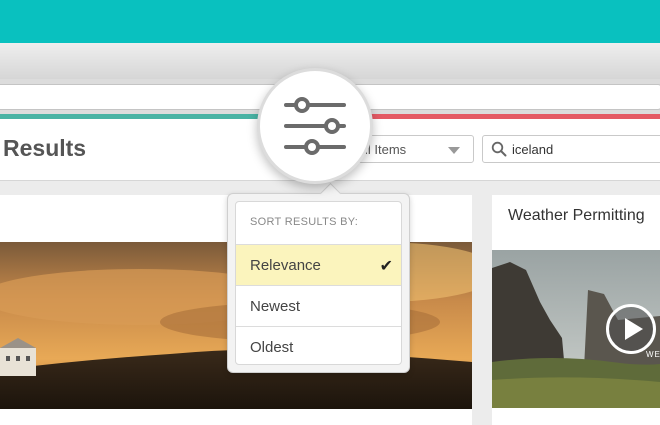  I want to click on checkmark-icon: ✔, so click(386, 266).